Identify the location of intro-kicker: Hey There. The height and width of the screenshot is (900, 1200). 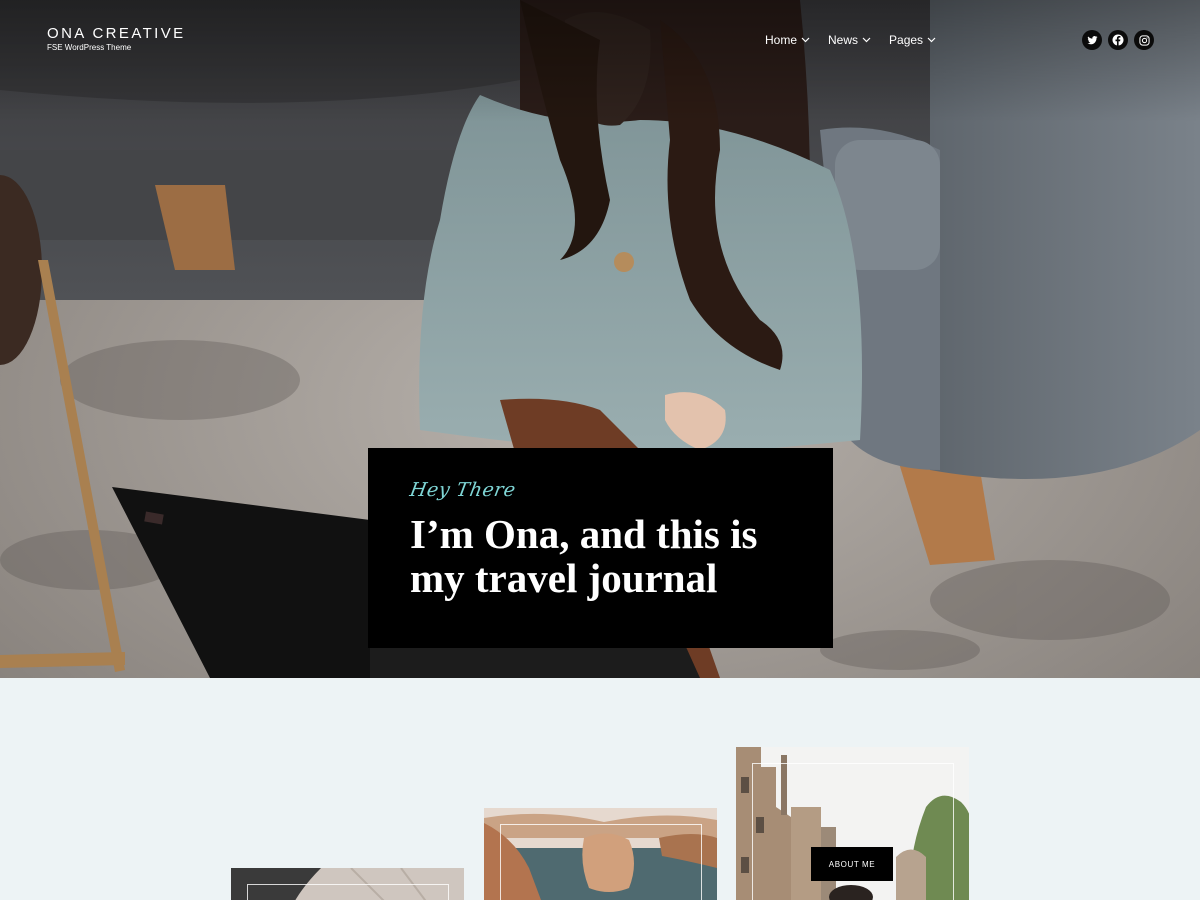
(463, 490).